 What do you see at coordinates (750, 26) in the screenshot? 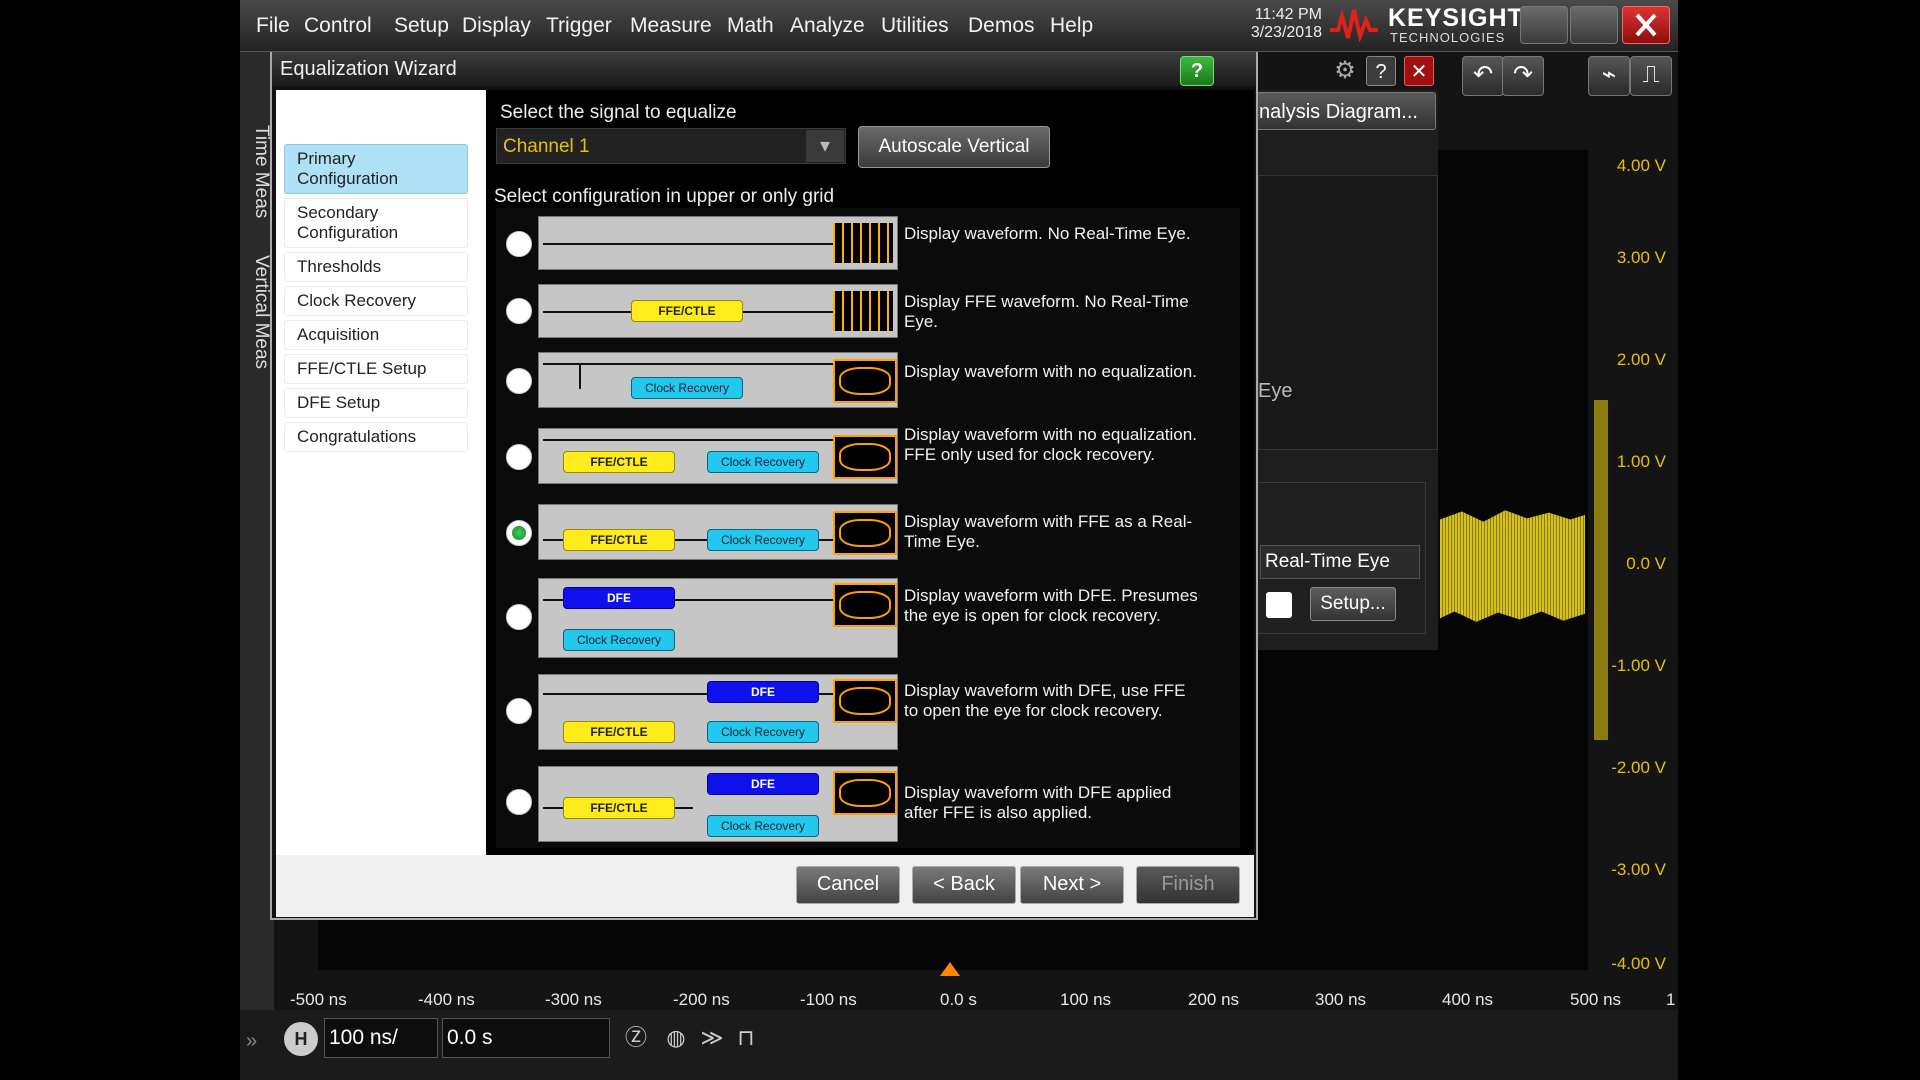
I see `menu-math: Math` at bounding box center [750, 26].